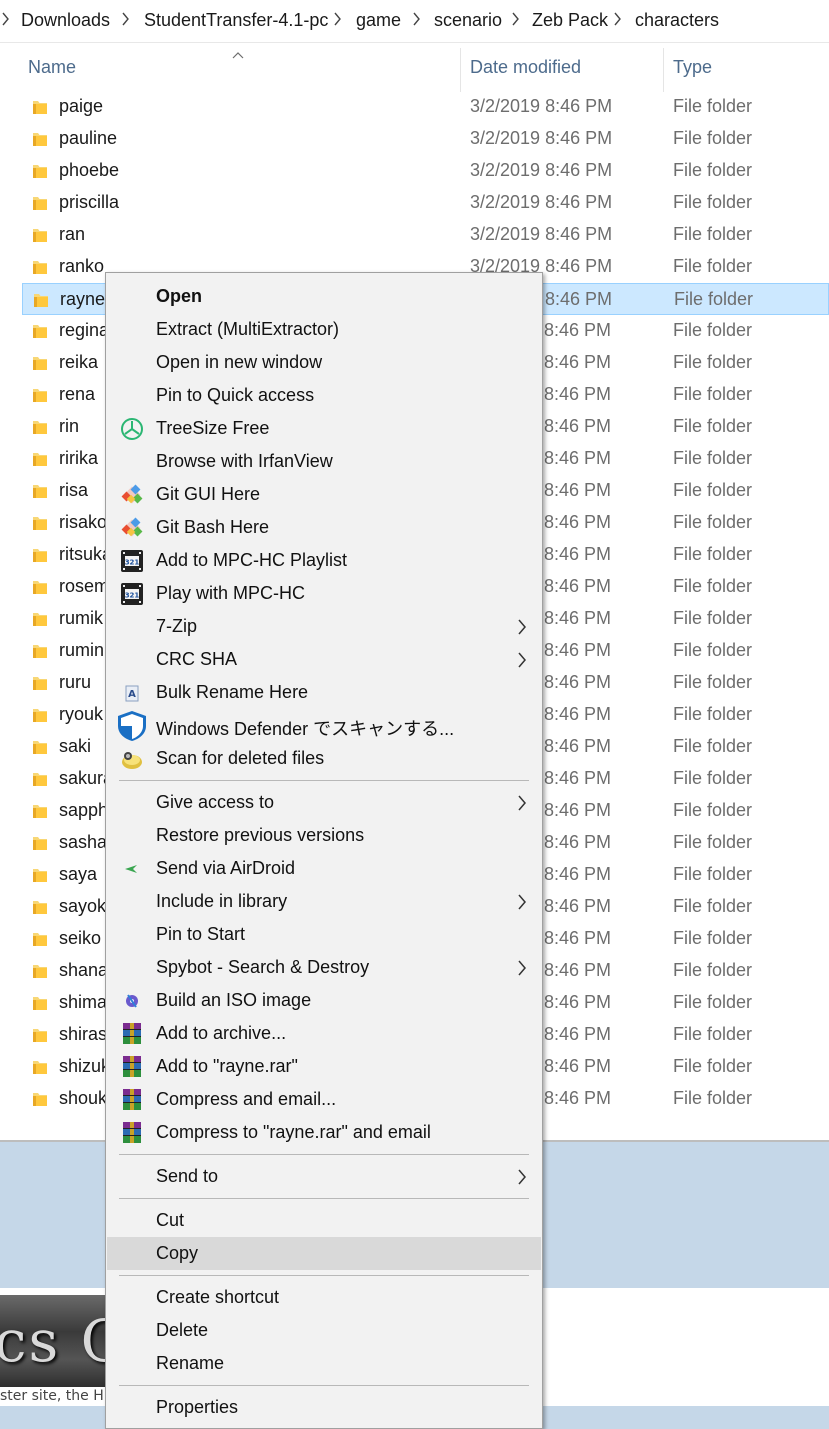 This screenshot has width=829, height=1429. I want to click on menu-item-extract-multiextractor: Extract (MultiExtractor), so click(324, 329).